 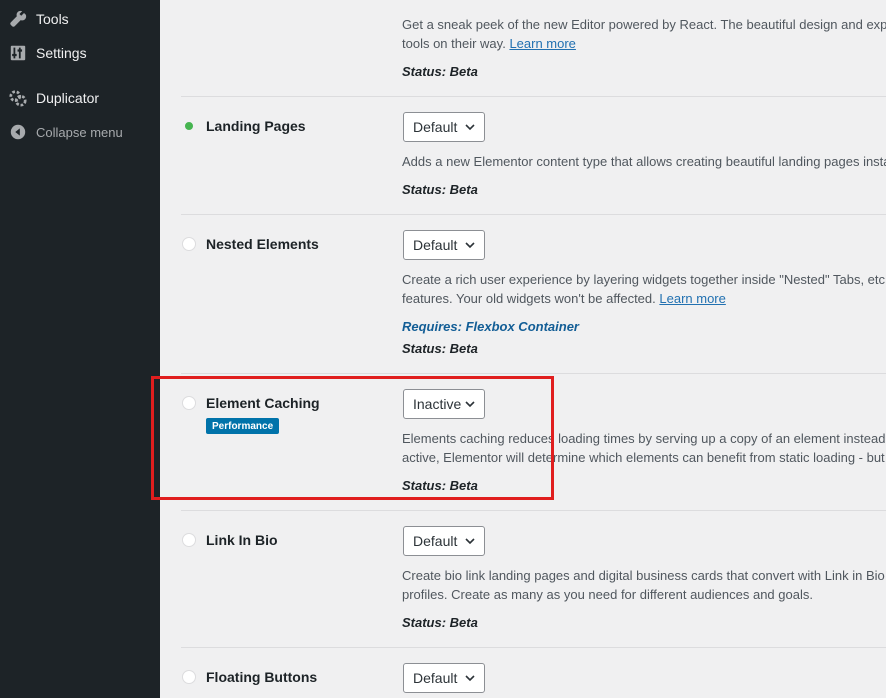 I want to click on feature-name: Floating Buttons, so click(x=262, y=677).